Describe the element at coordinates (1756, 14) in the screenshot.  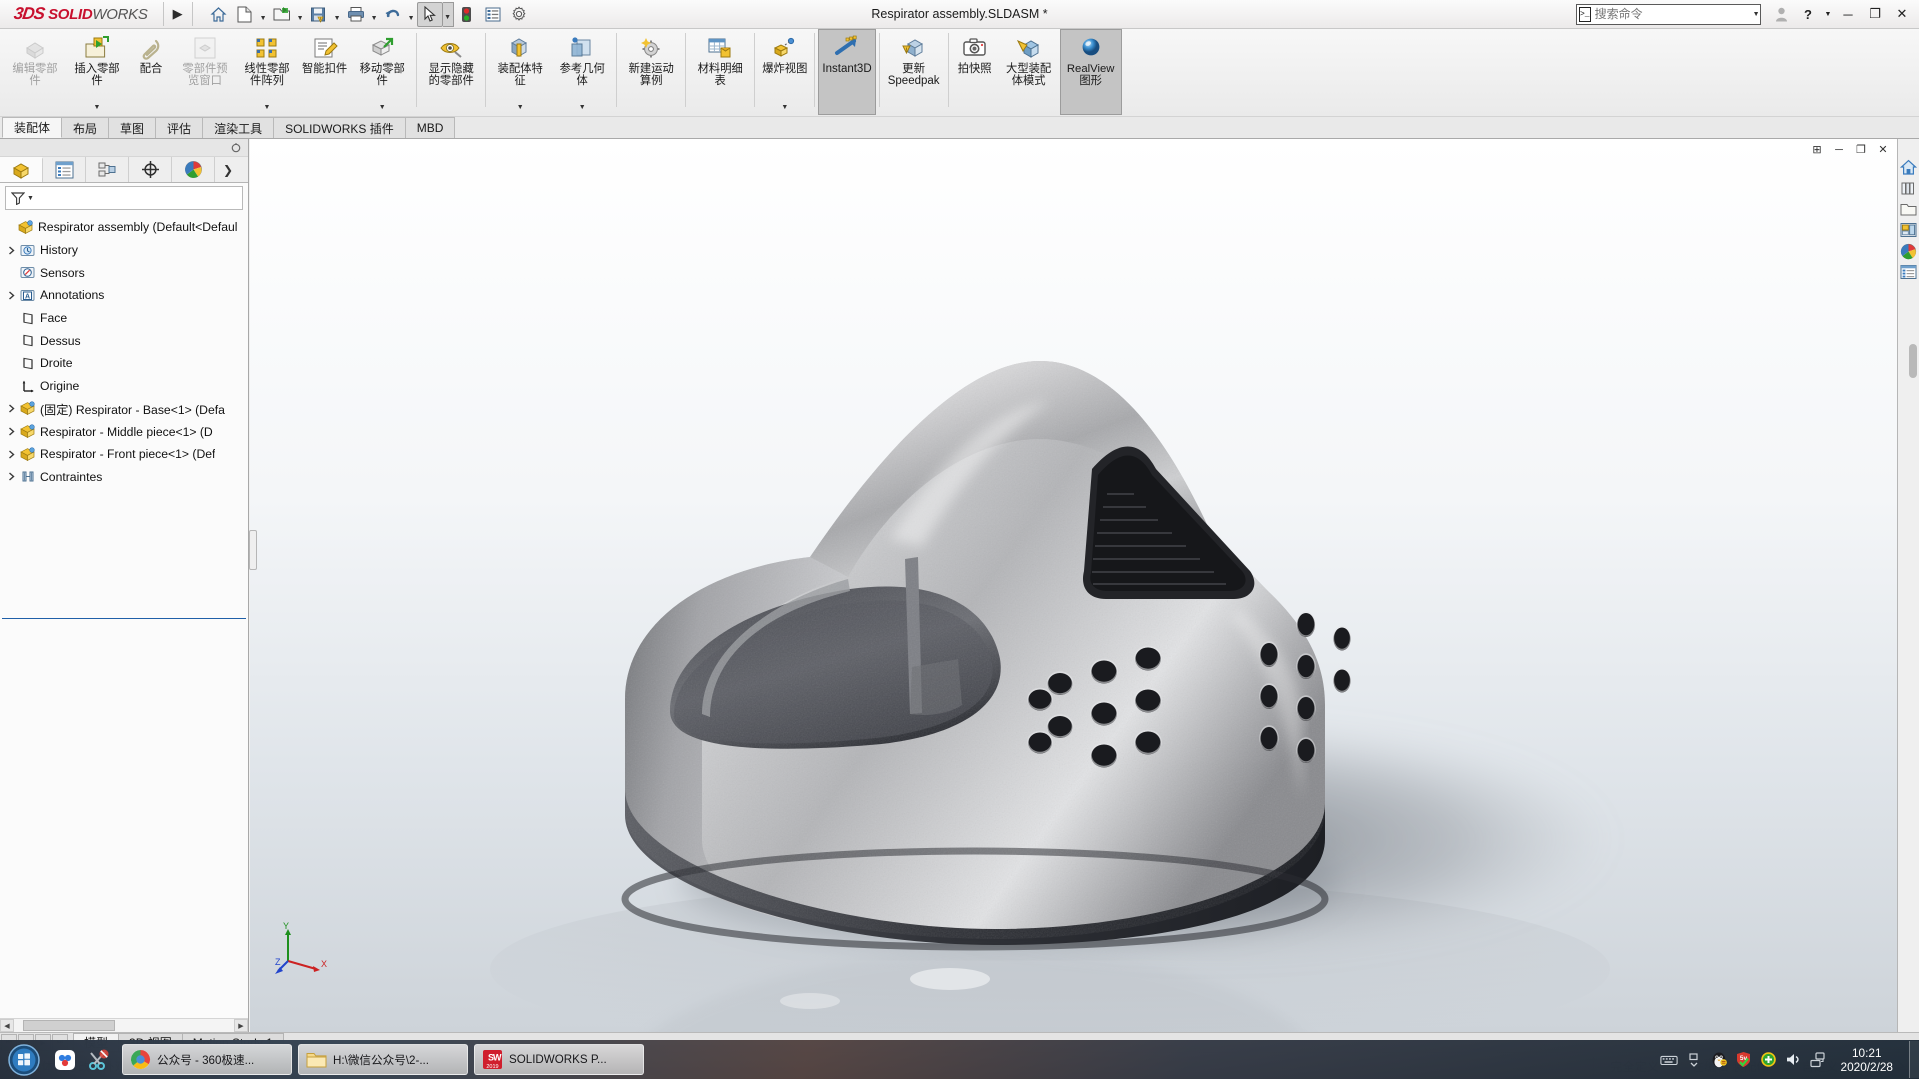
I see `search-dropdown-icon: ▼` at that location.